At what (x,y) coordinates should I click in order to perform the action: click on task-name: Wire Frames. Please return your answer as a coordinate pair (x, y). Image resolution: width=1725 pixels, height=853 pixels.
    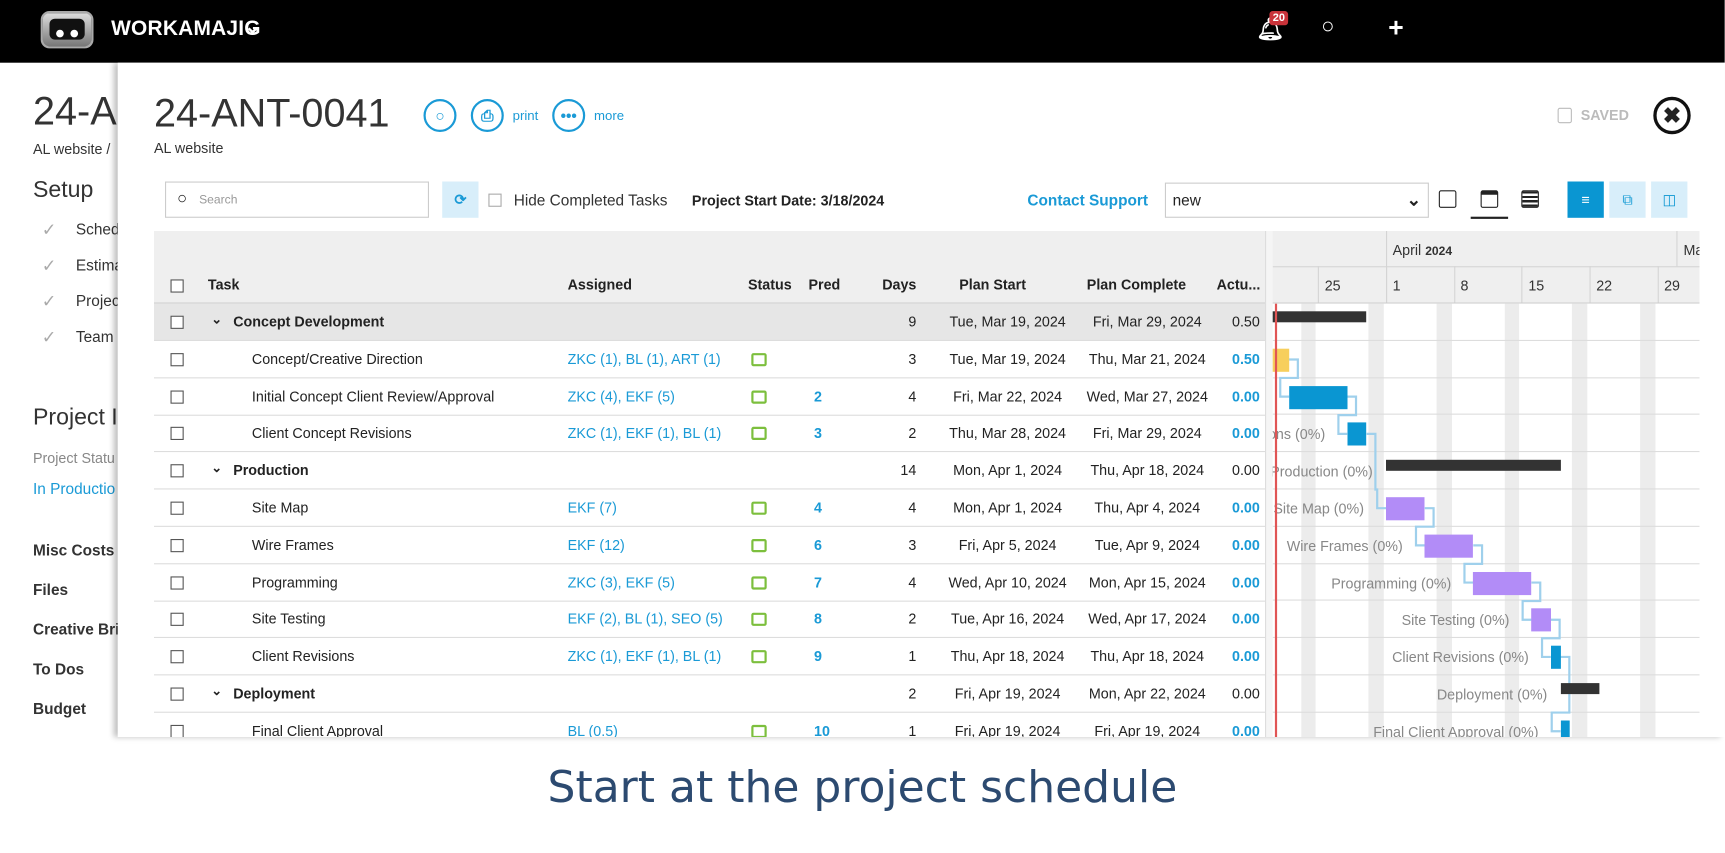
    Looking at the image, I should click on (293, 545).